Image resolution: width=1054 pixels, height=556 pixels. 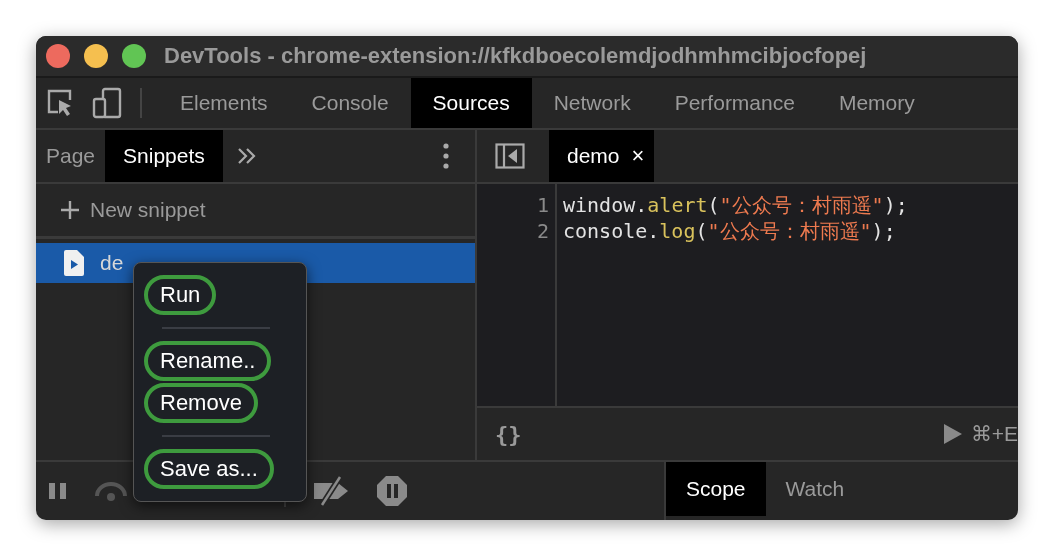 What do you see at coordinates (542, 231) in the screenshot?
I see `line-number: 2` at bounding box center [542, 231].